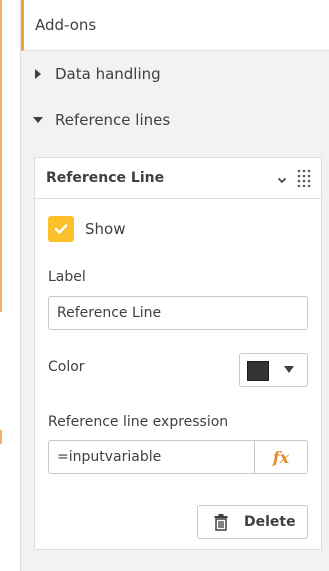 The image size is (329, 571). I want to click on drag-handle-icon, so click(304, 178).